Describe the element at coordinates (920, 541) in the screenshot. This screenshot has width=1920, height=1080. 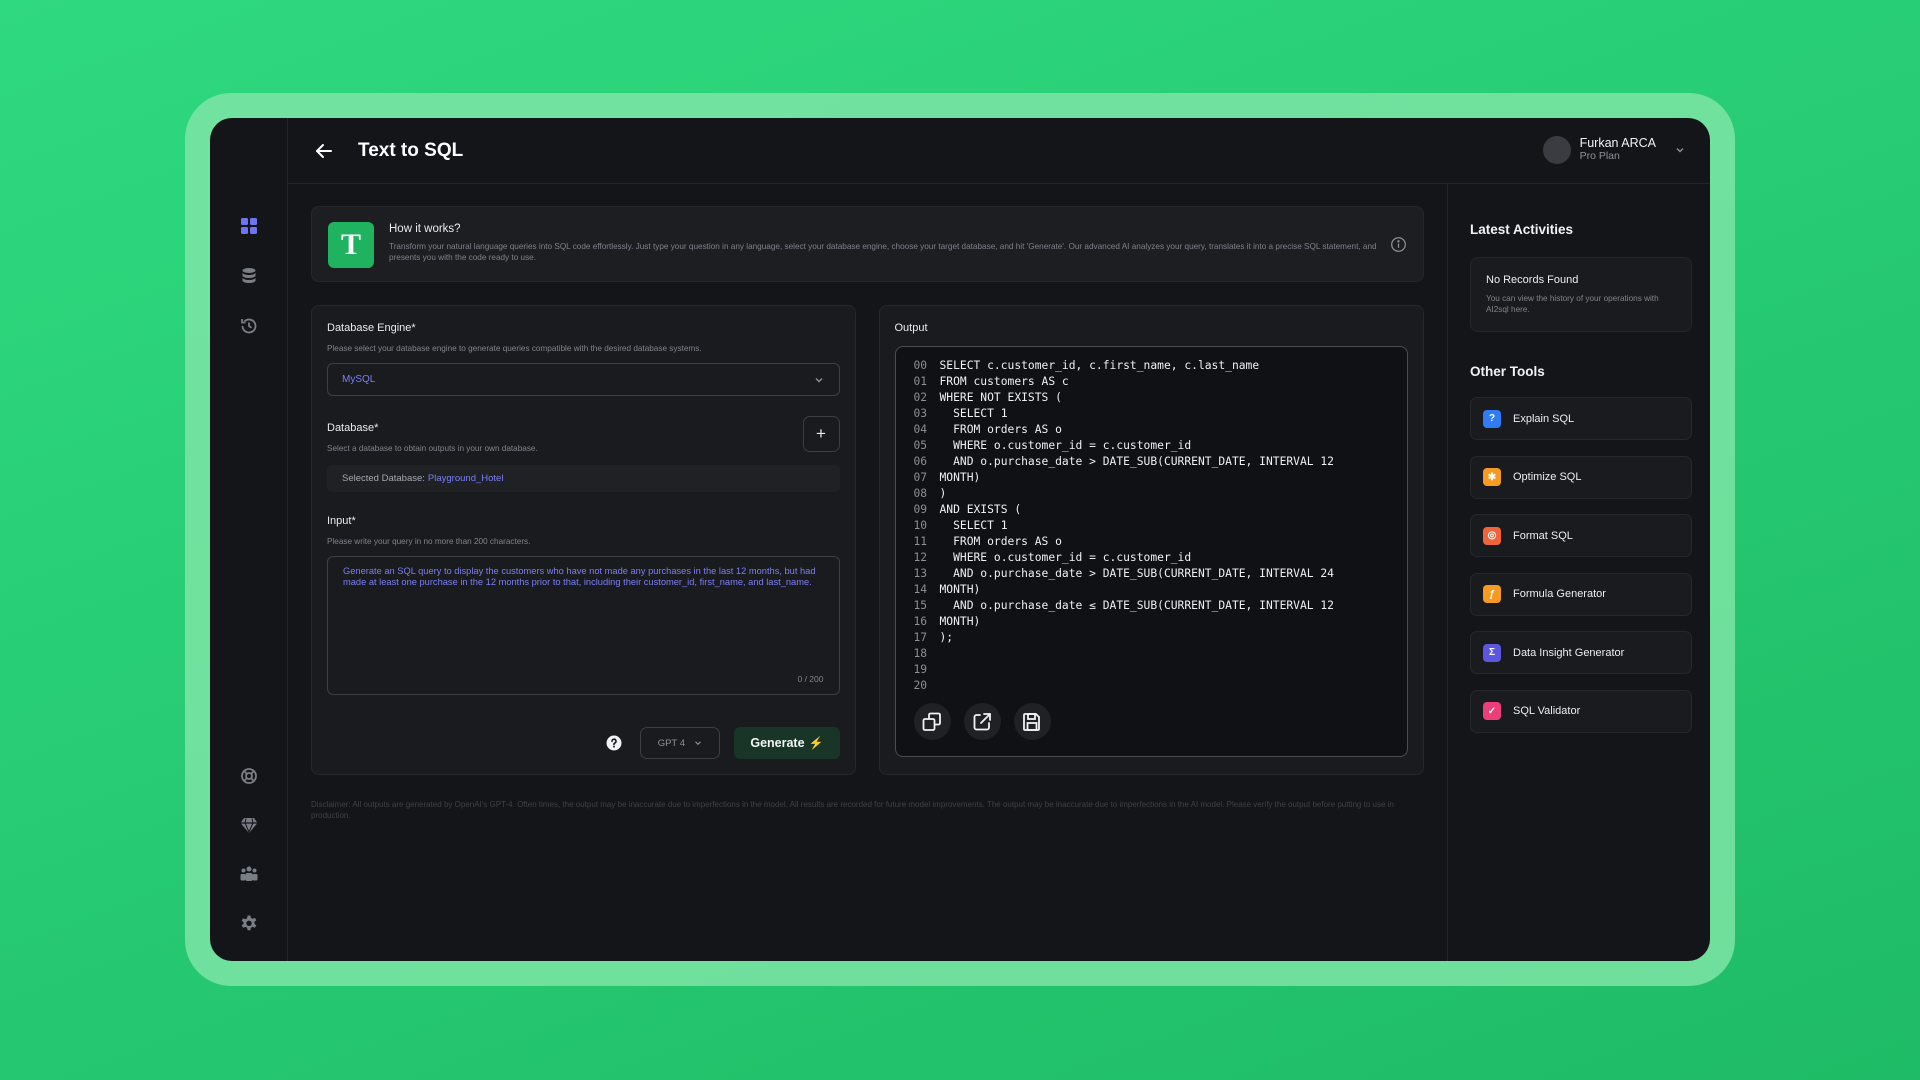
I see `line-number: 11` at that location.